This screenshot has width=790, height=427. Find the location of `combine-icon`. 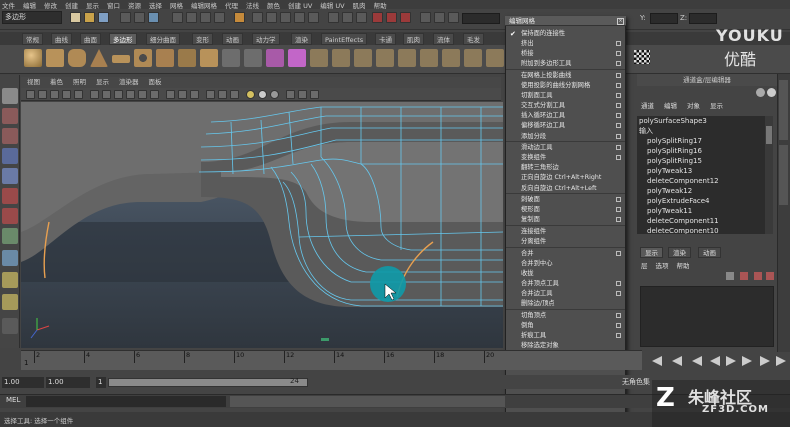

combine-icon is located at coordinates (231, 58).